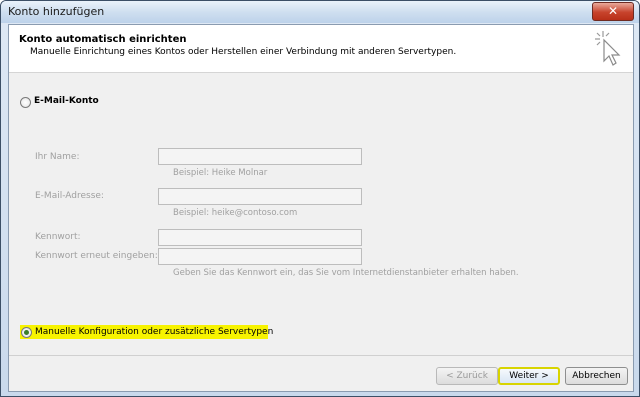  What do you see at coordinates (235, 213) in the screenshot?
I see `email-hint: Beispiel: heike@contoso.com` at bounding box center [235, 213].